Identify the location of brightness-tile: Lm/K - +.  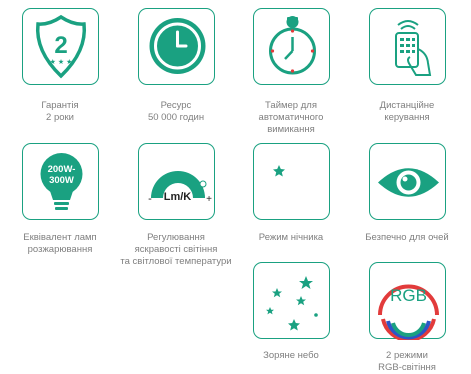
(176, 181).